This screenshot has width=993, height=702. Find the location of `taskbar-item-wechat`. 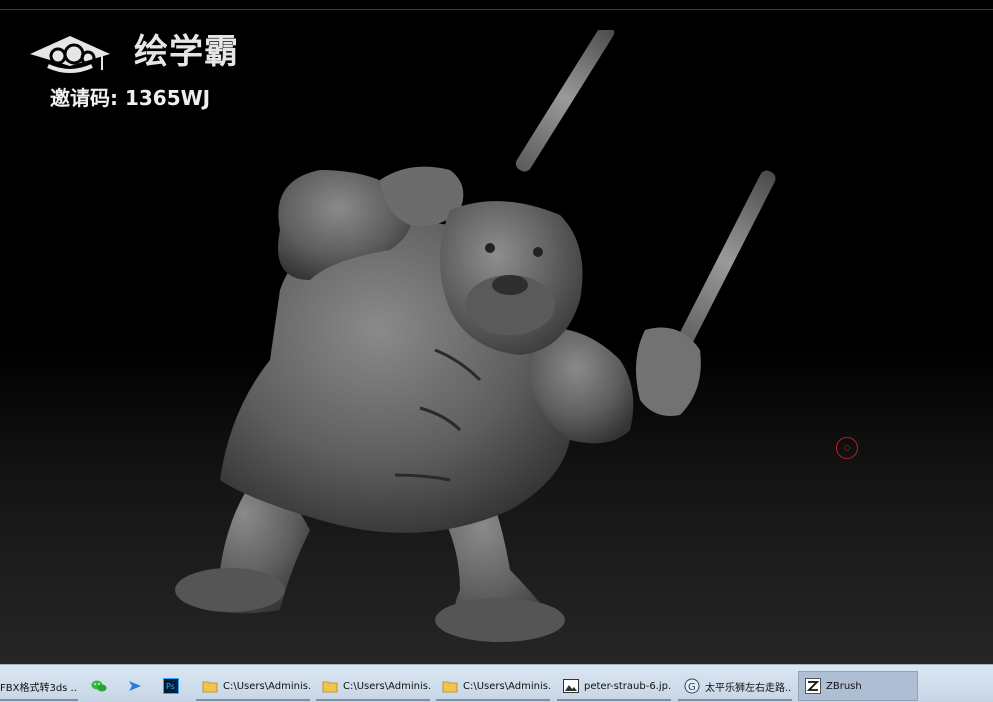

taskbar-item-wechat is located at coordinates (101, 686).